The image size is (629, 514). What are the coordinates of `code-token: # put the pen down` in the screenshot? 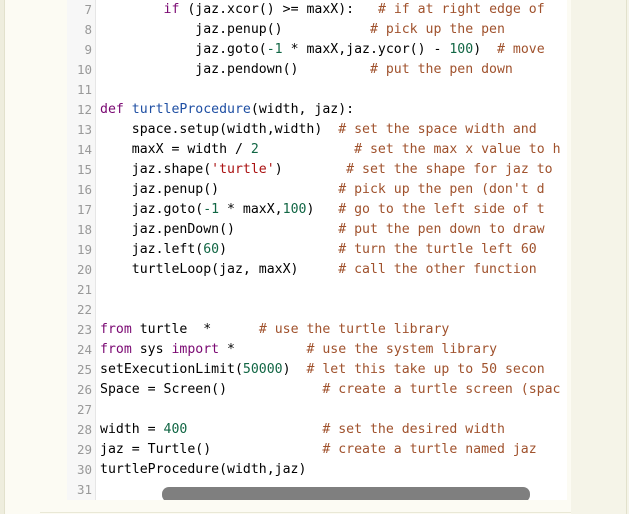 It's located at (441, 69).